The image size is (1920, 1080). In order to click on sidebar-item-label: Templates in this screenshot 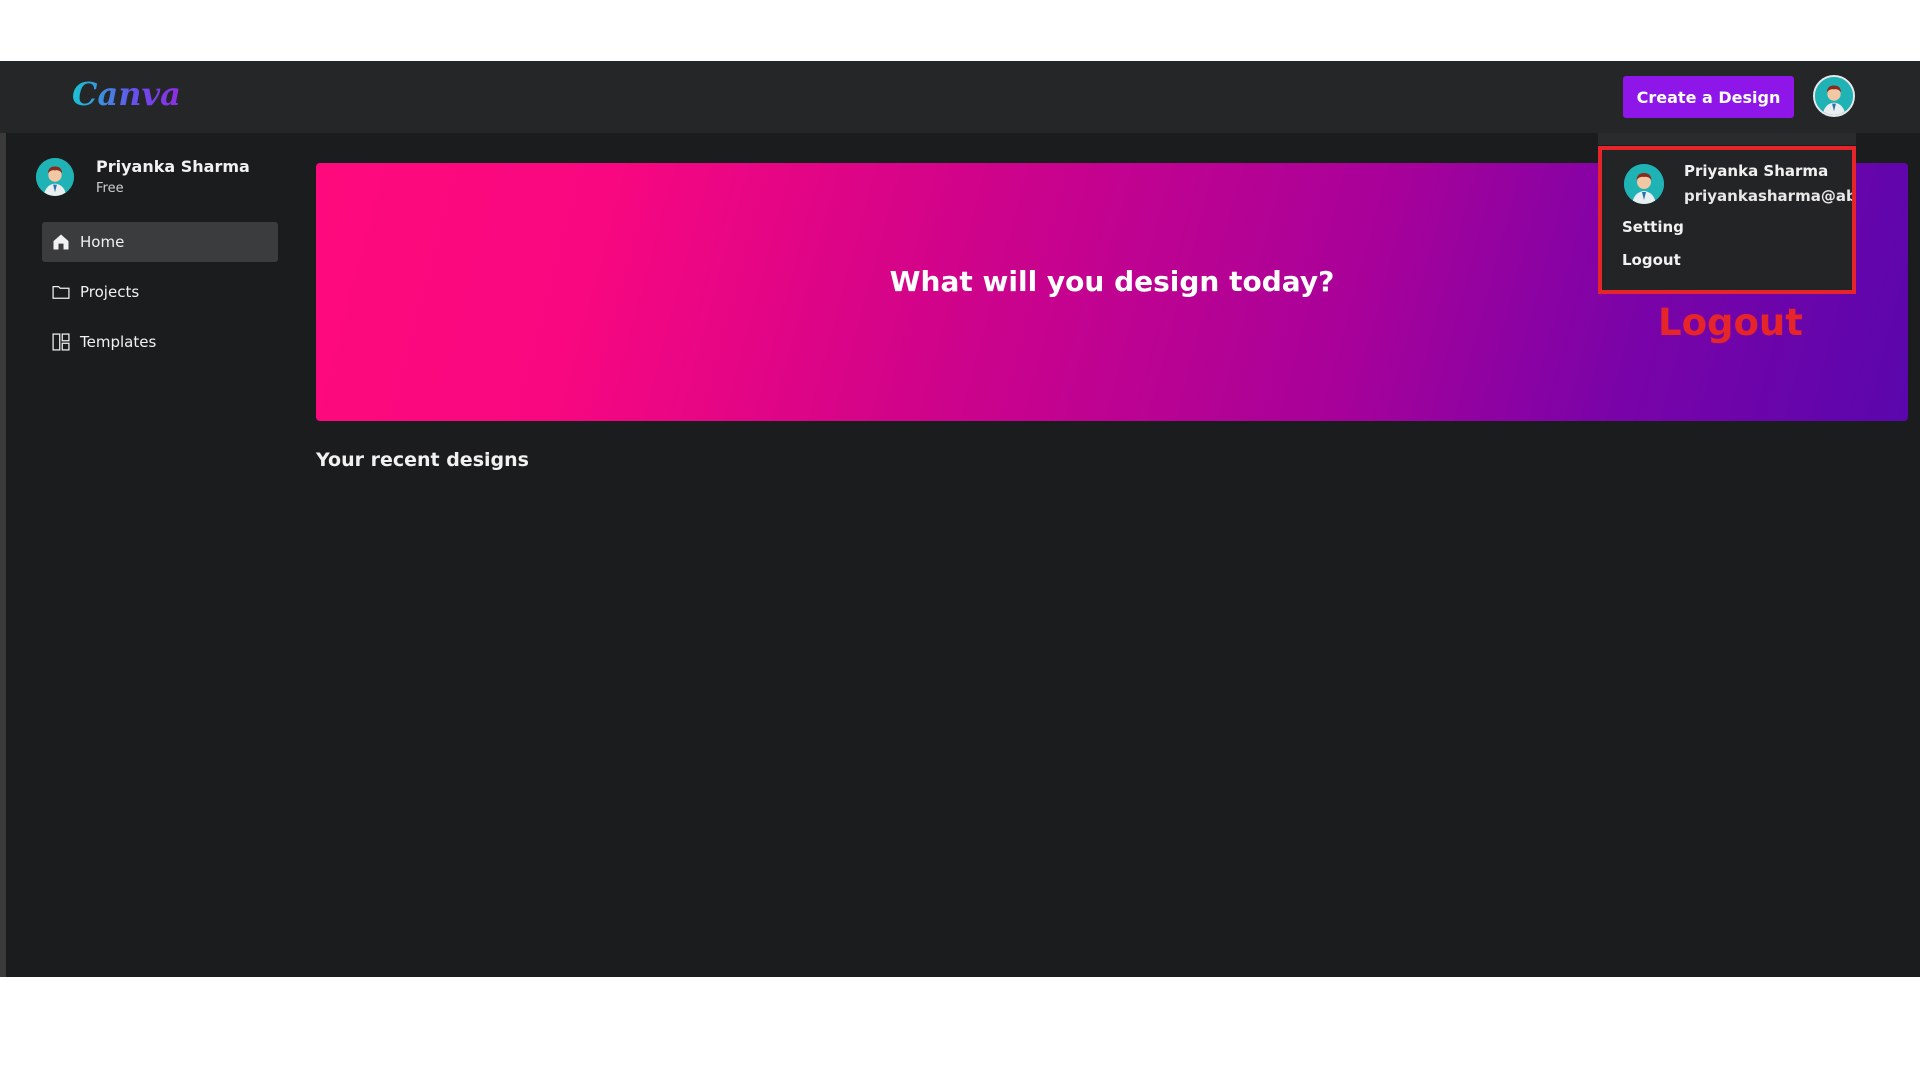, I will do `click(118, 342)`.